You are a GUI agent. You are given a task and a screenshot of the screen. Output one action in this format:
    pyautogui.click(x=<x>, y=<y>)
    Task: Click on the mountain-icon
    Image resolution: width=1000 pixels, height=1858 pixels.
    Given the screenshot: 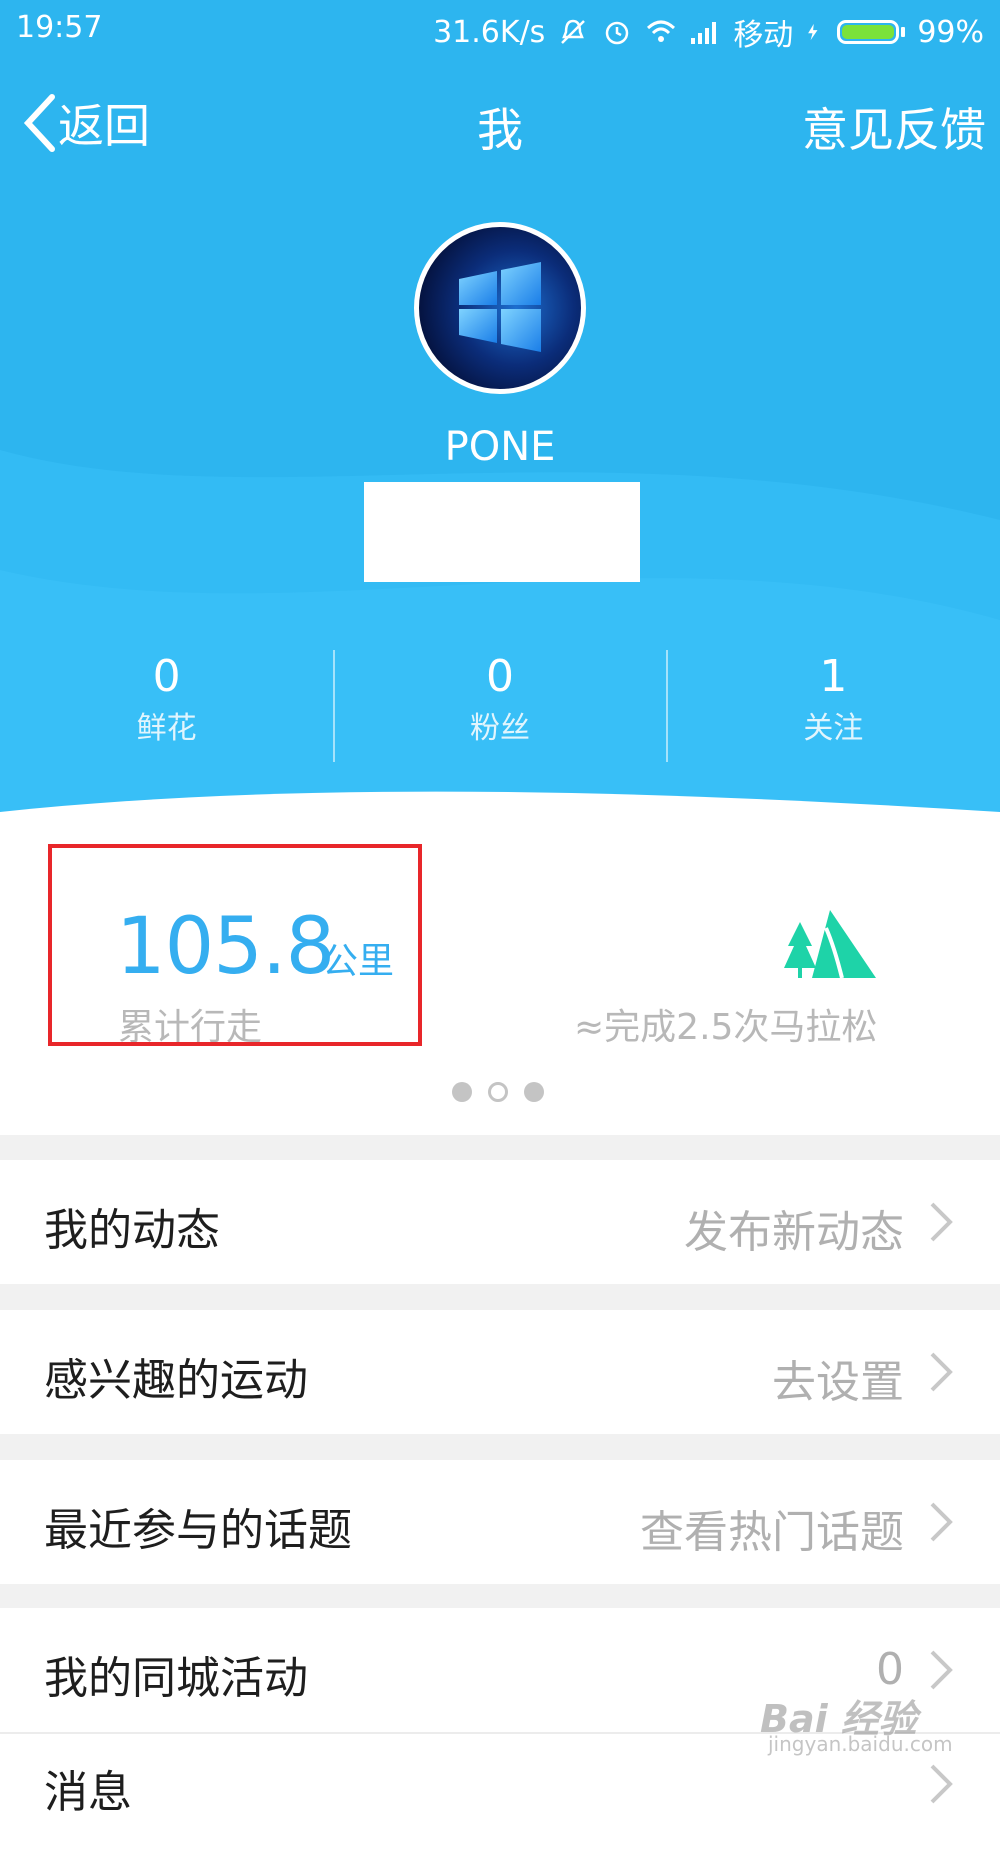 What is the action you would take?
    pyautogui.click(x=830, y=944)
    